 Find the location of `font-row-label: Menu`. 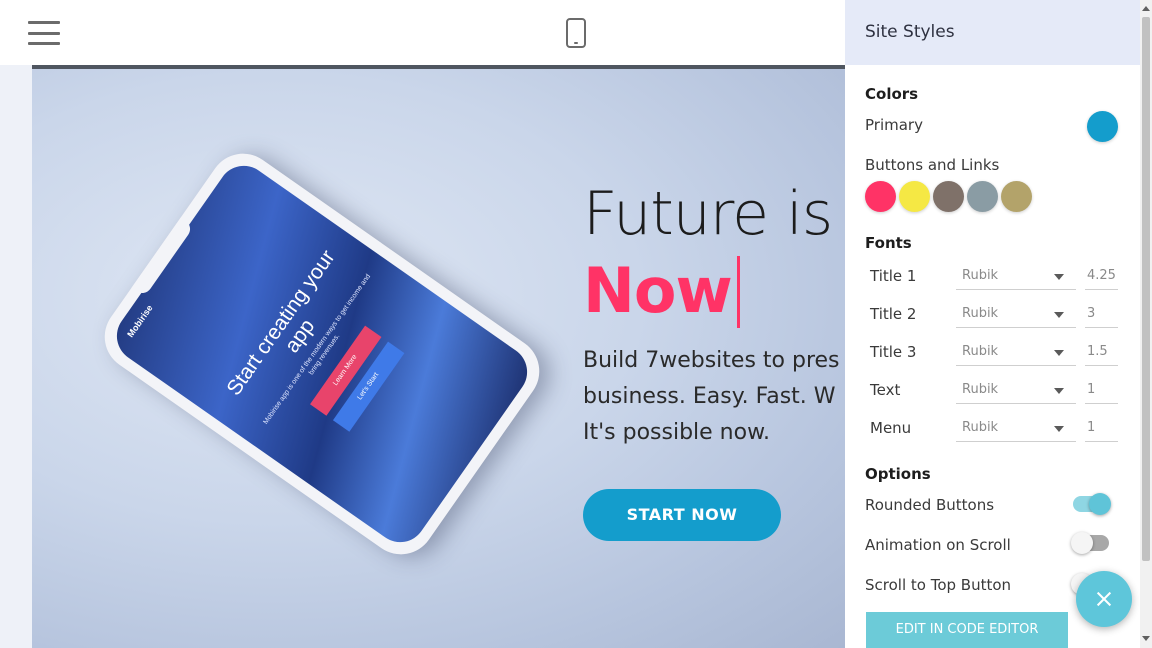

font-row-label: Menu is located at coordinates (891, 428).